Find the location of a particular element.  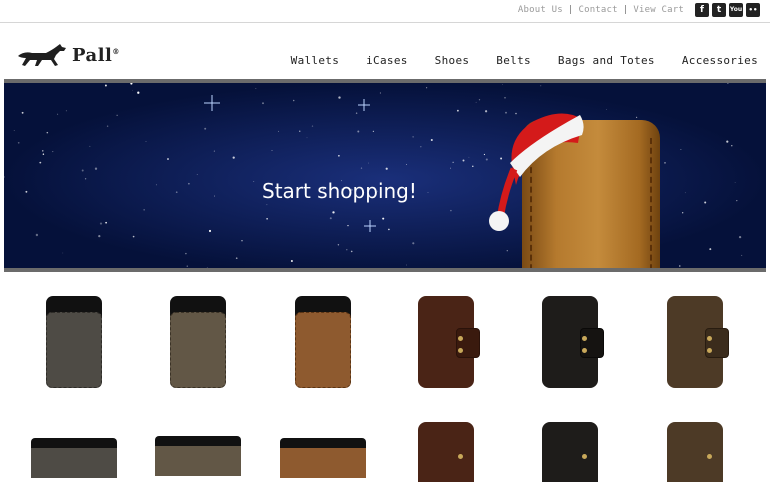

brand-logo: Pall® is located at coordinates (68, 55).